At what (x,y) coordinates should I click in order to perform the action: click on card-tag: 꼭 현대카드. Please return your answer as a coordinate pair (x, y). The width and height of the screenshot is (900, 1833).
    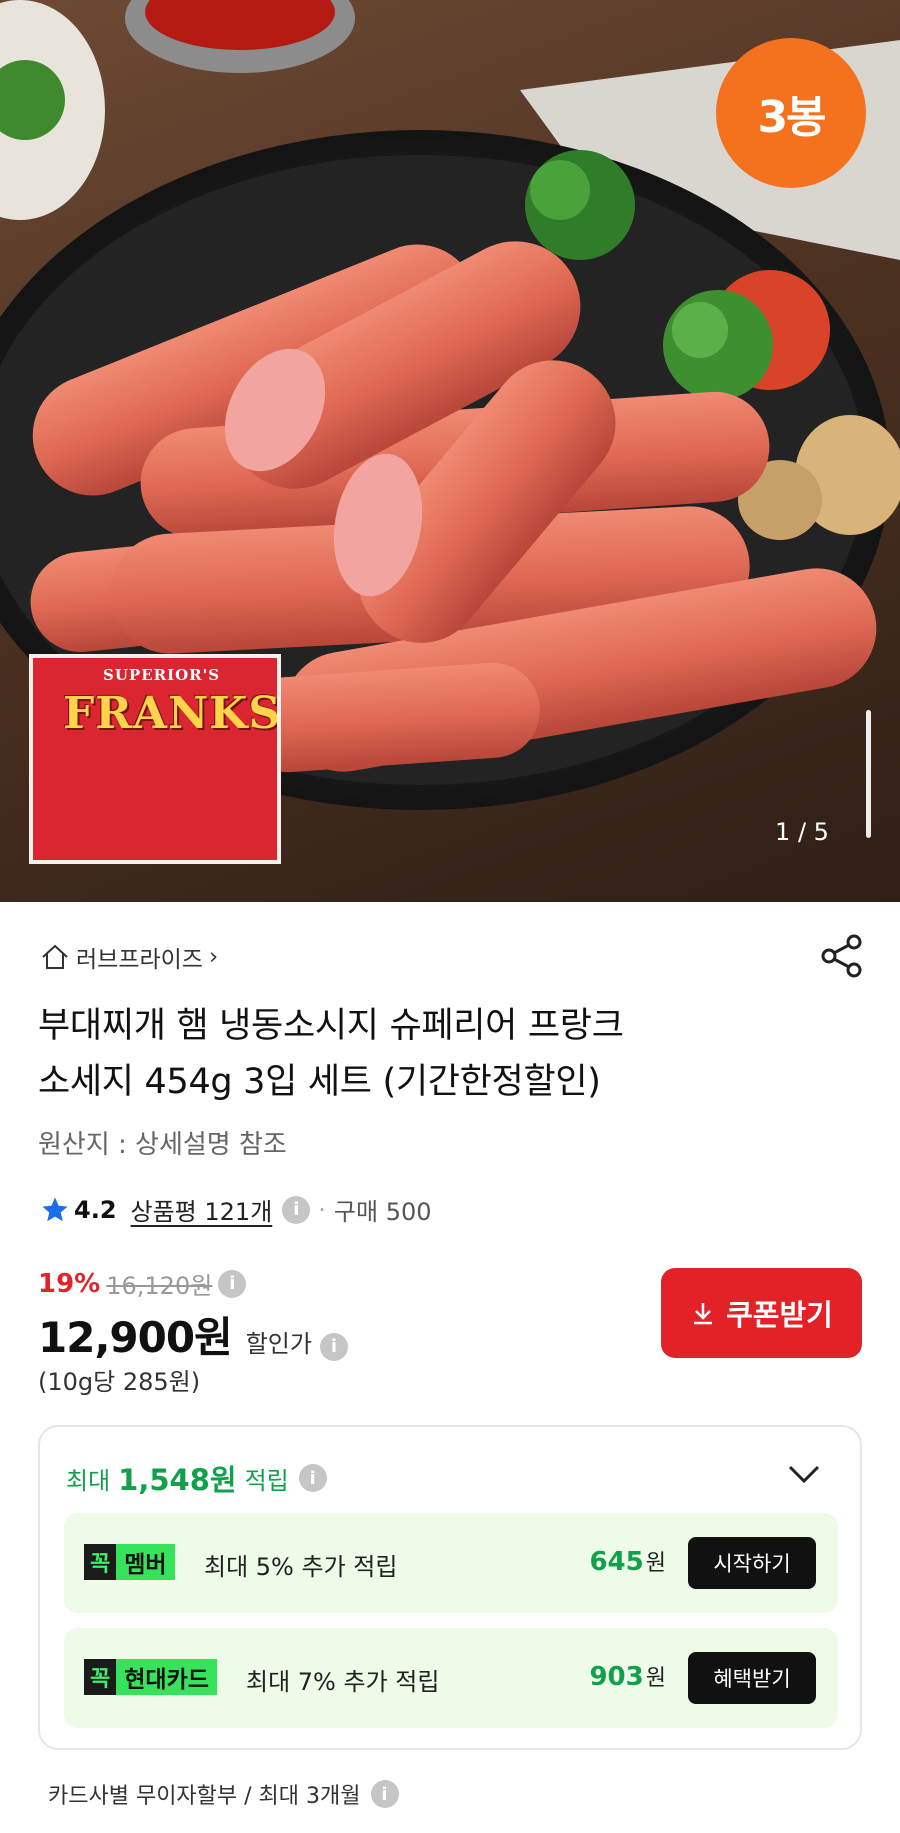
    Looking at the image, I should click on (150, 1677).